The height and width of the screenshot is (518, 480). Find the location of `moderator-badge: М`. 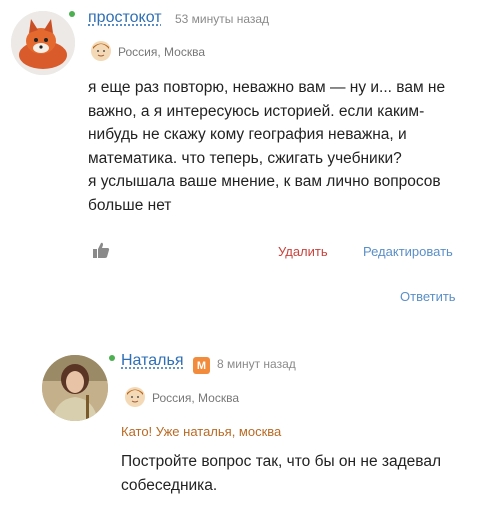

moderator-badge: М is located at coordinates (201, 365).